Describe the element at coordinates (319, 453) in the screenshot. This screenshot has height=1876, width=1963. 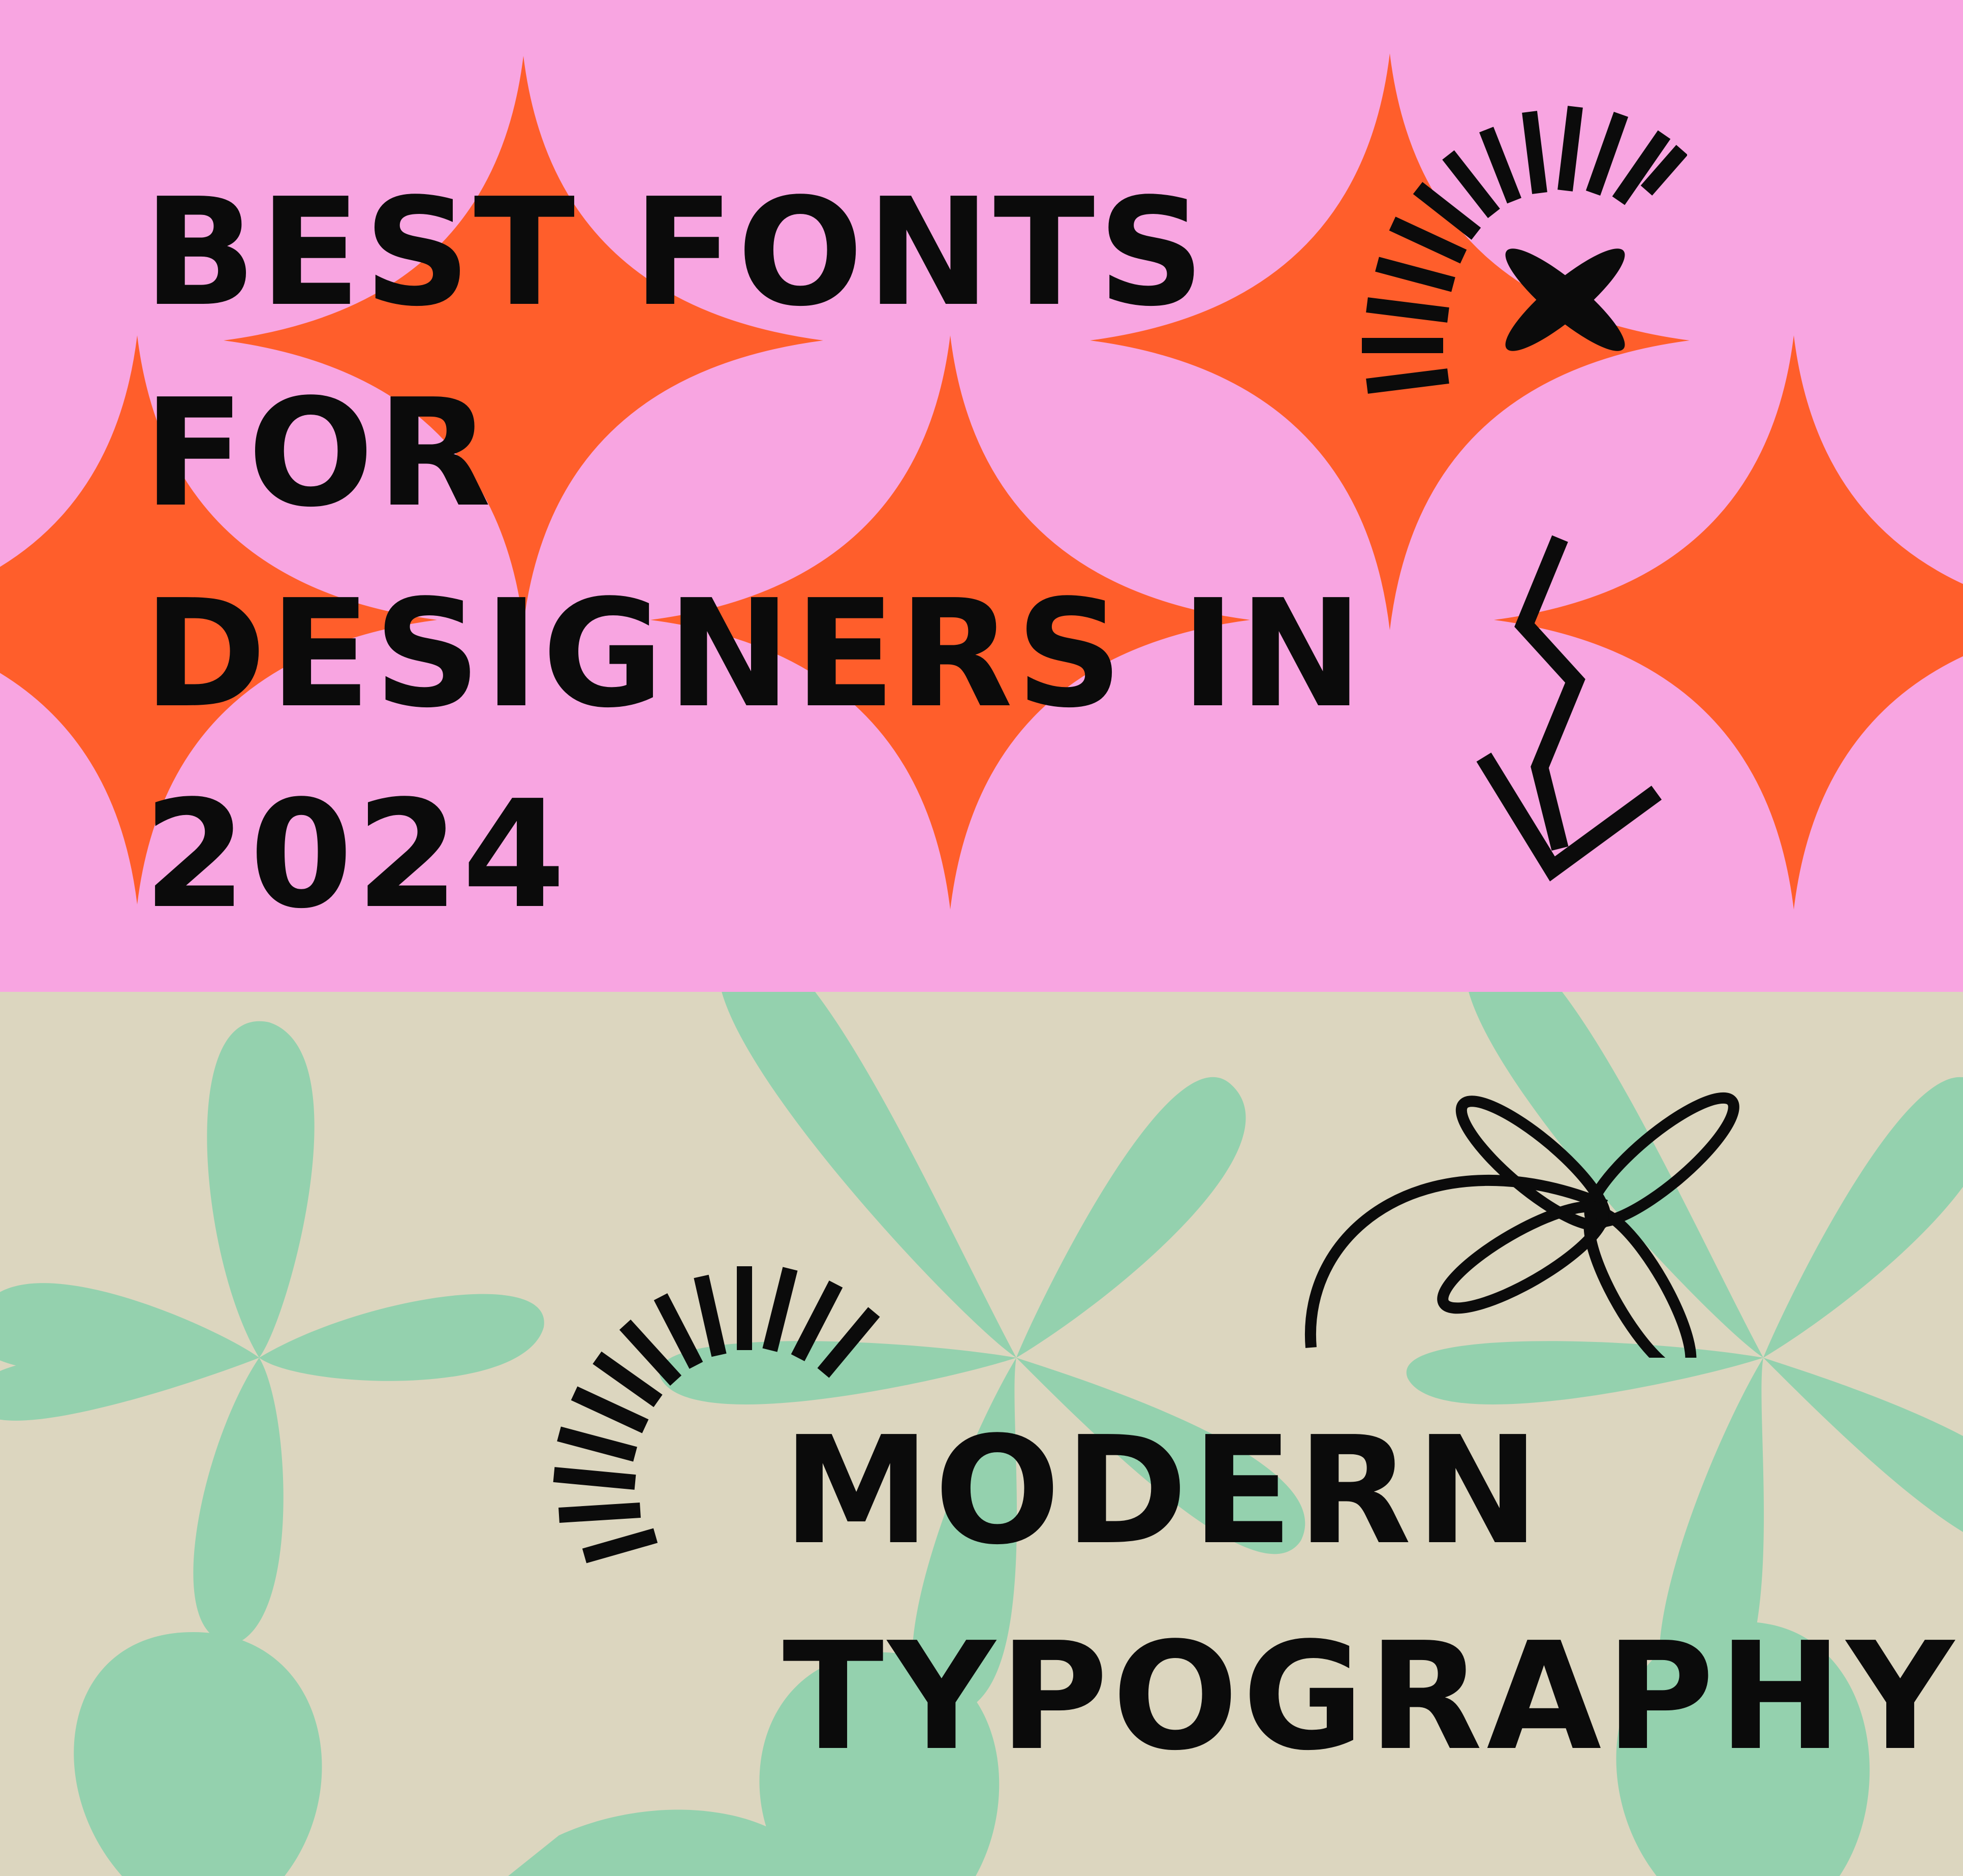
I see `headline-line: FOR` at that location.